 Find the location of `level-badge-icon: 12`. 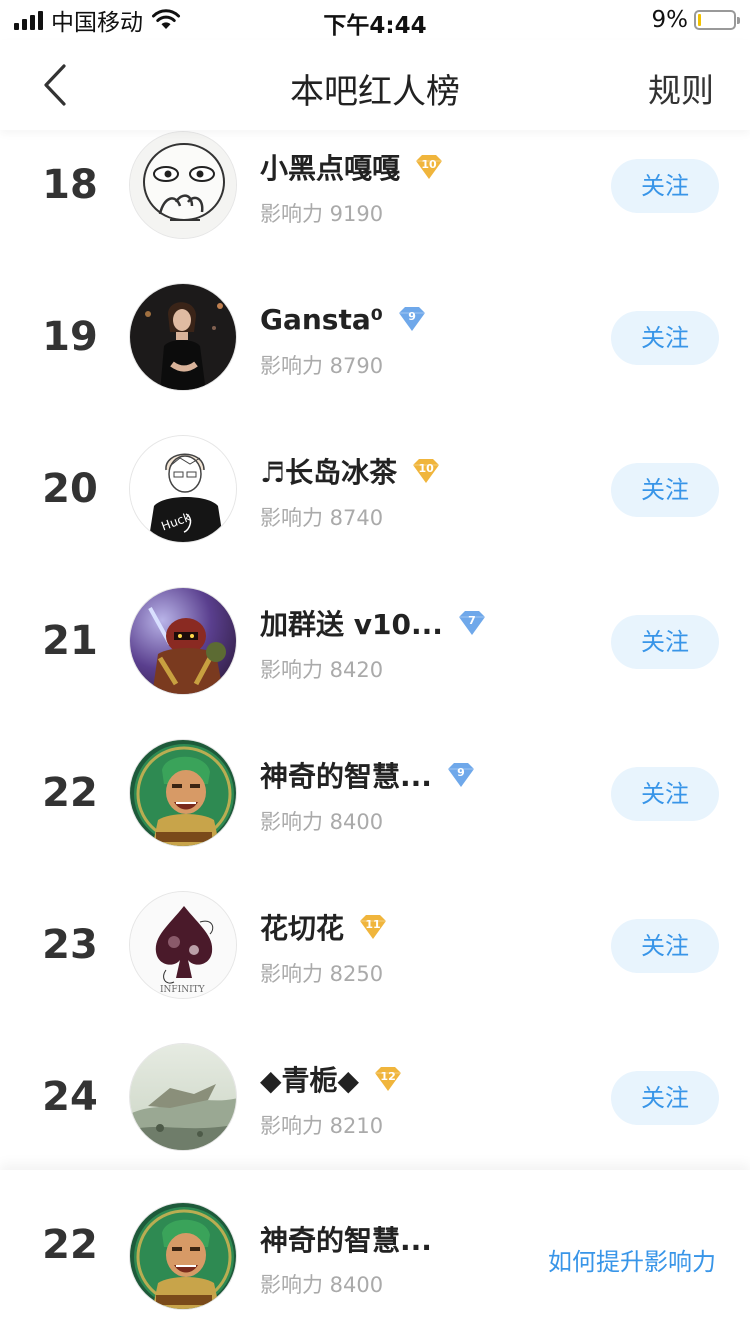

level-badge-icon: 12 is located at coordinates (388, 1079).